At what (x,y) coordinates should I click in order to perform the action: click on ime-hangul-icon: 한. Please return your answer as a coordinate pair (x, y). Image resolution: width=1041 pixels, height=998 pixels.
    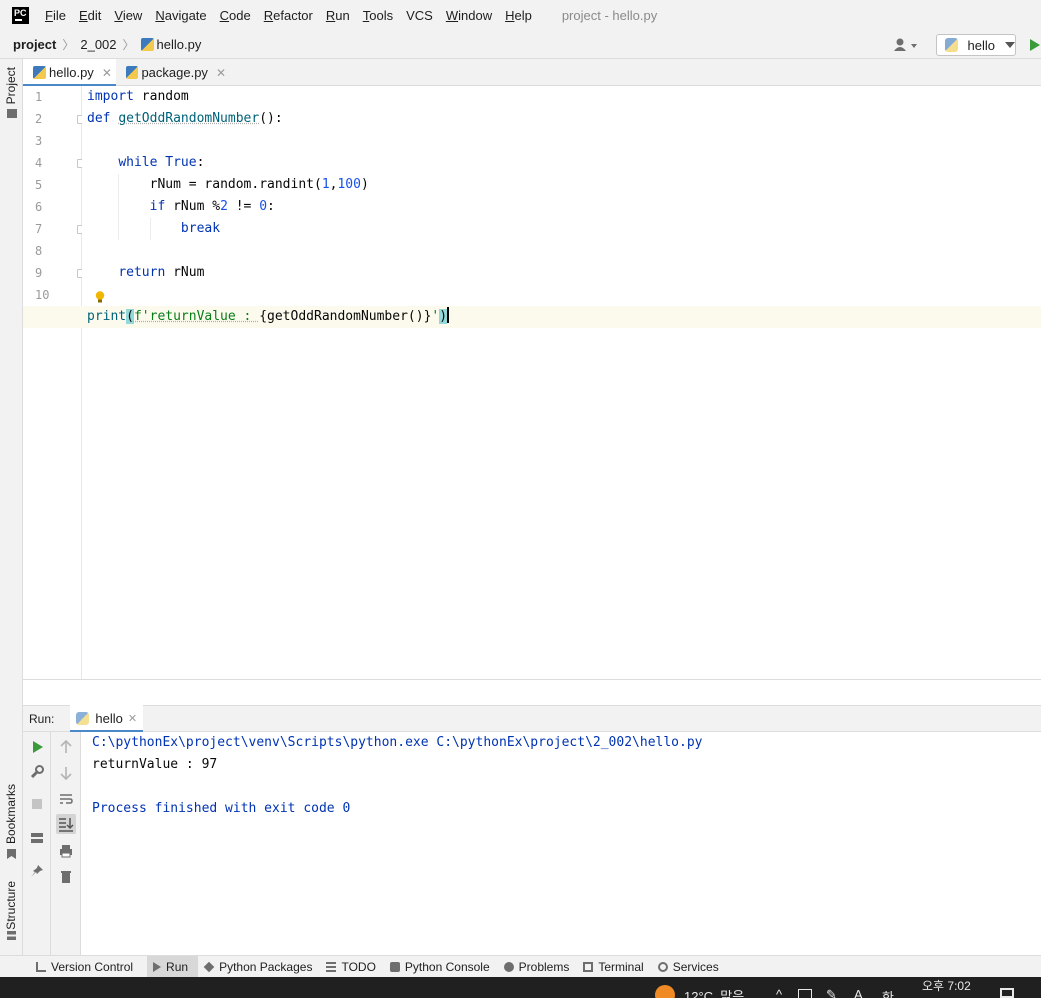
    Looking at the image, I should click on (888, 992).